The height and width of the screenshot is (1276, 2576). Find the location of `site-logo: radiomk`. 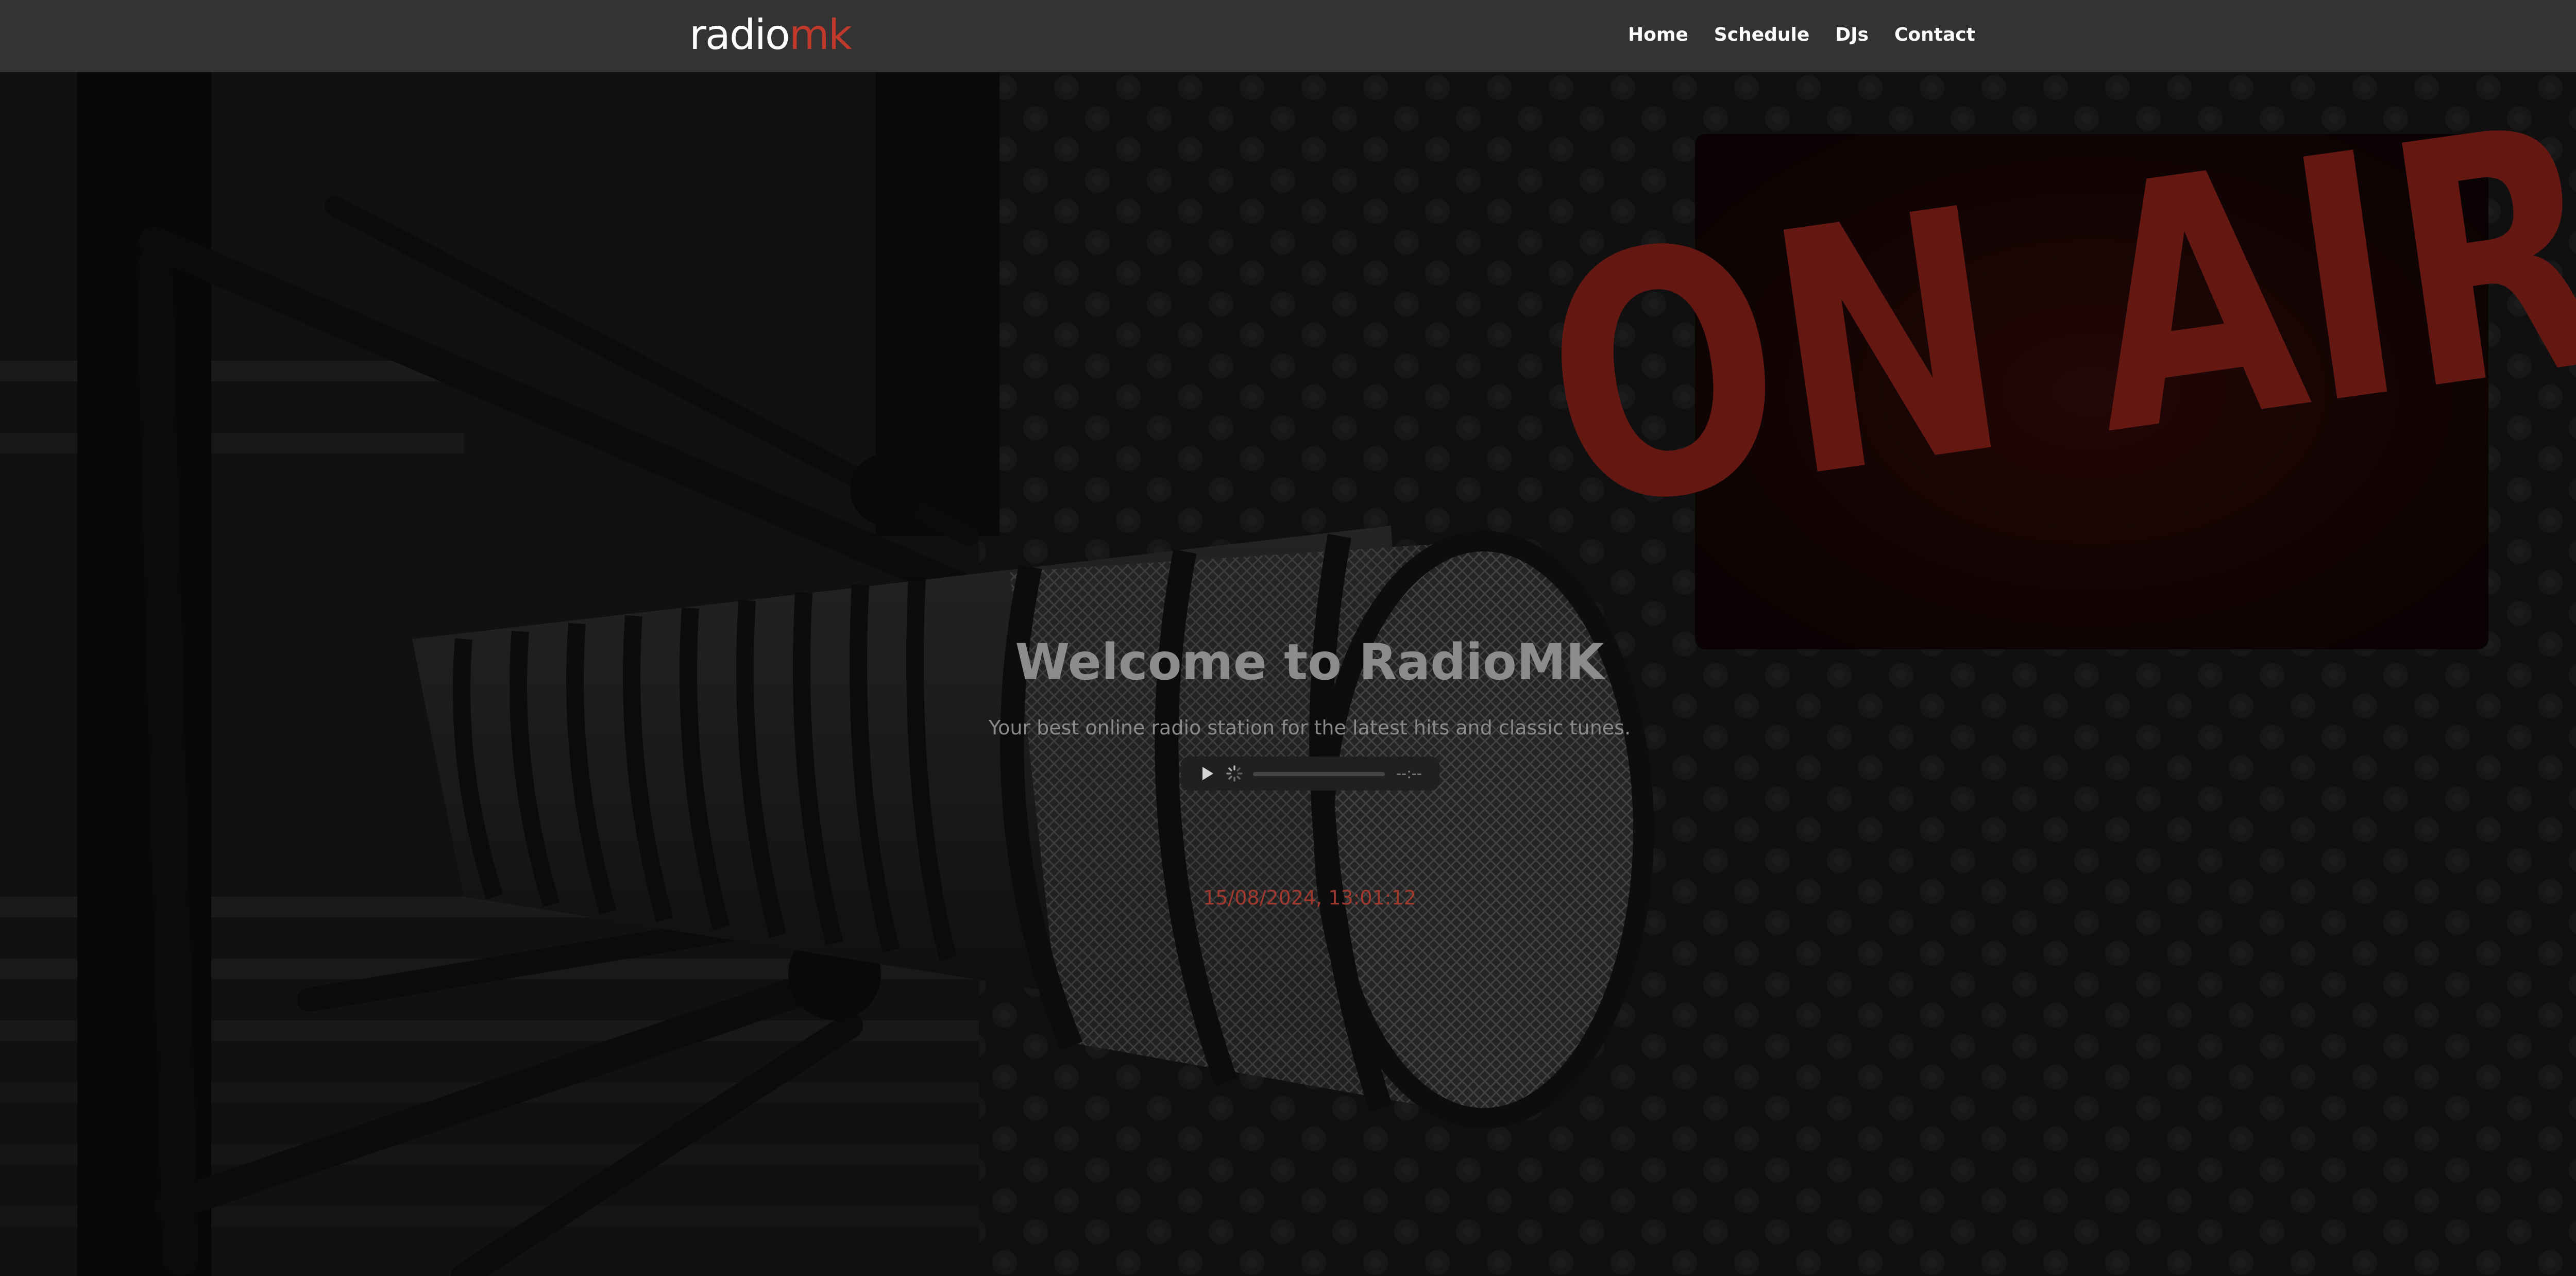

site-logo: radiomk is located at coordinates (770, 35).